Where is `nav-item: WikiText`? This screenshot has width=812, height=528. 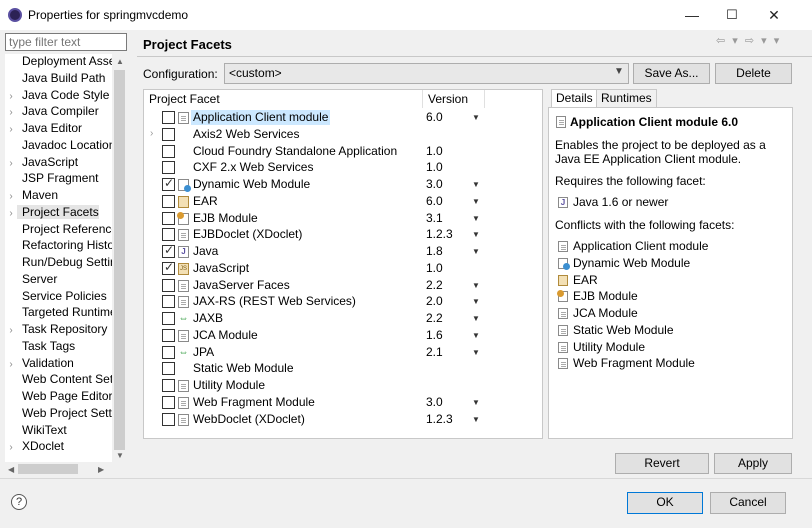
nav-item: WikiText is located at coordinates (60, 430).